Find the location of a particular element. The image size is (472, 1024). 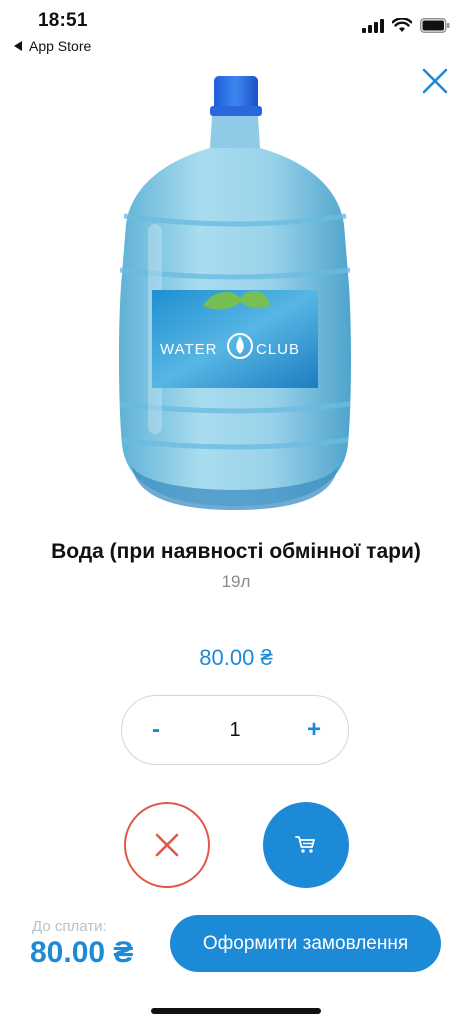

back-app-label: App Store is located at coordinates (60, 46).